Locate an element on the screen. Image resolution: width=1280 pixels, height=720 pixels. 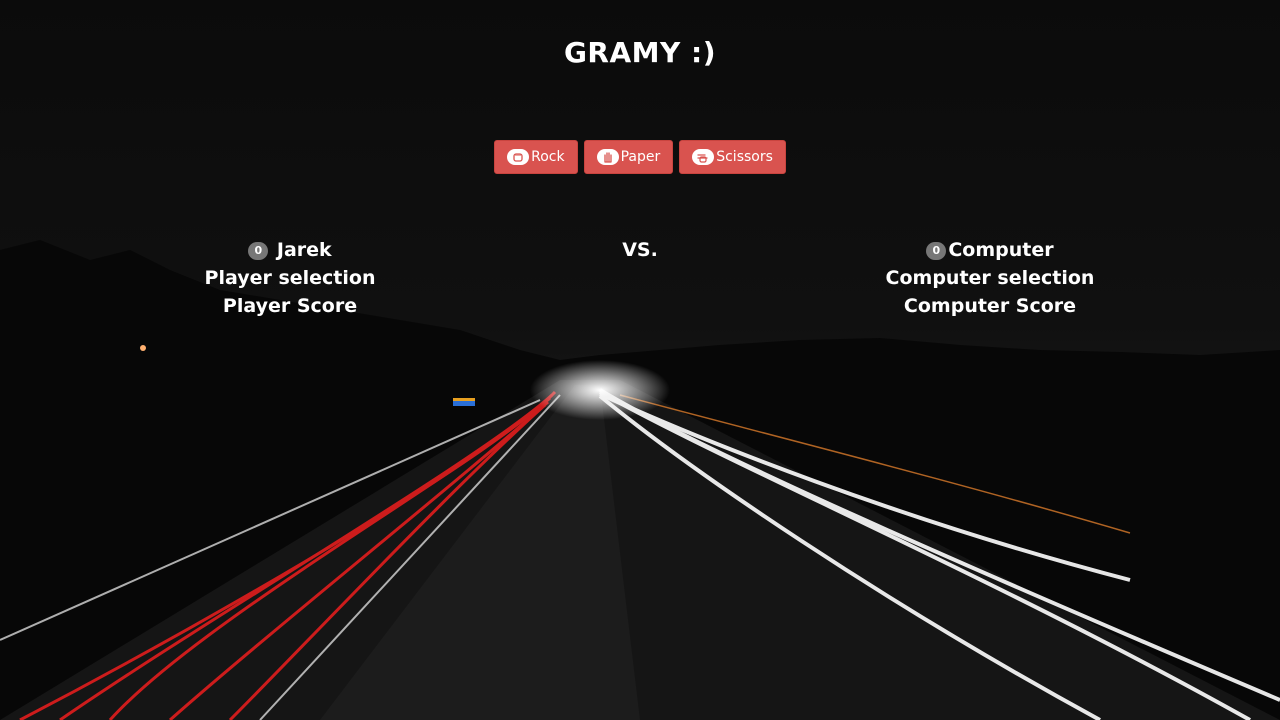
computer-selection: Computer selection is located at coordinates (990, 278).